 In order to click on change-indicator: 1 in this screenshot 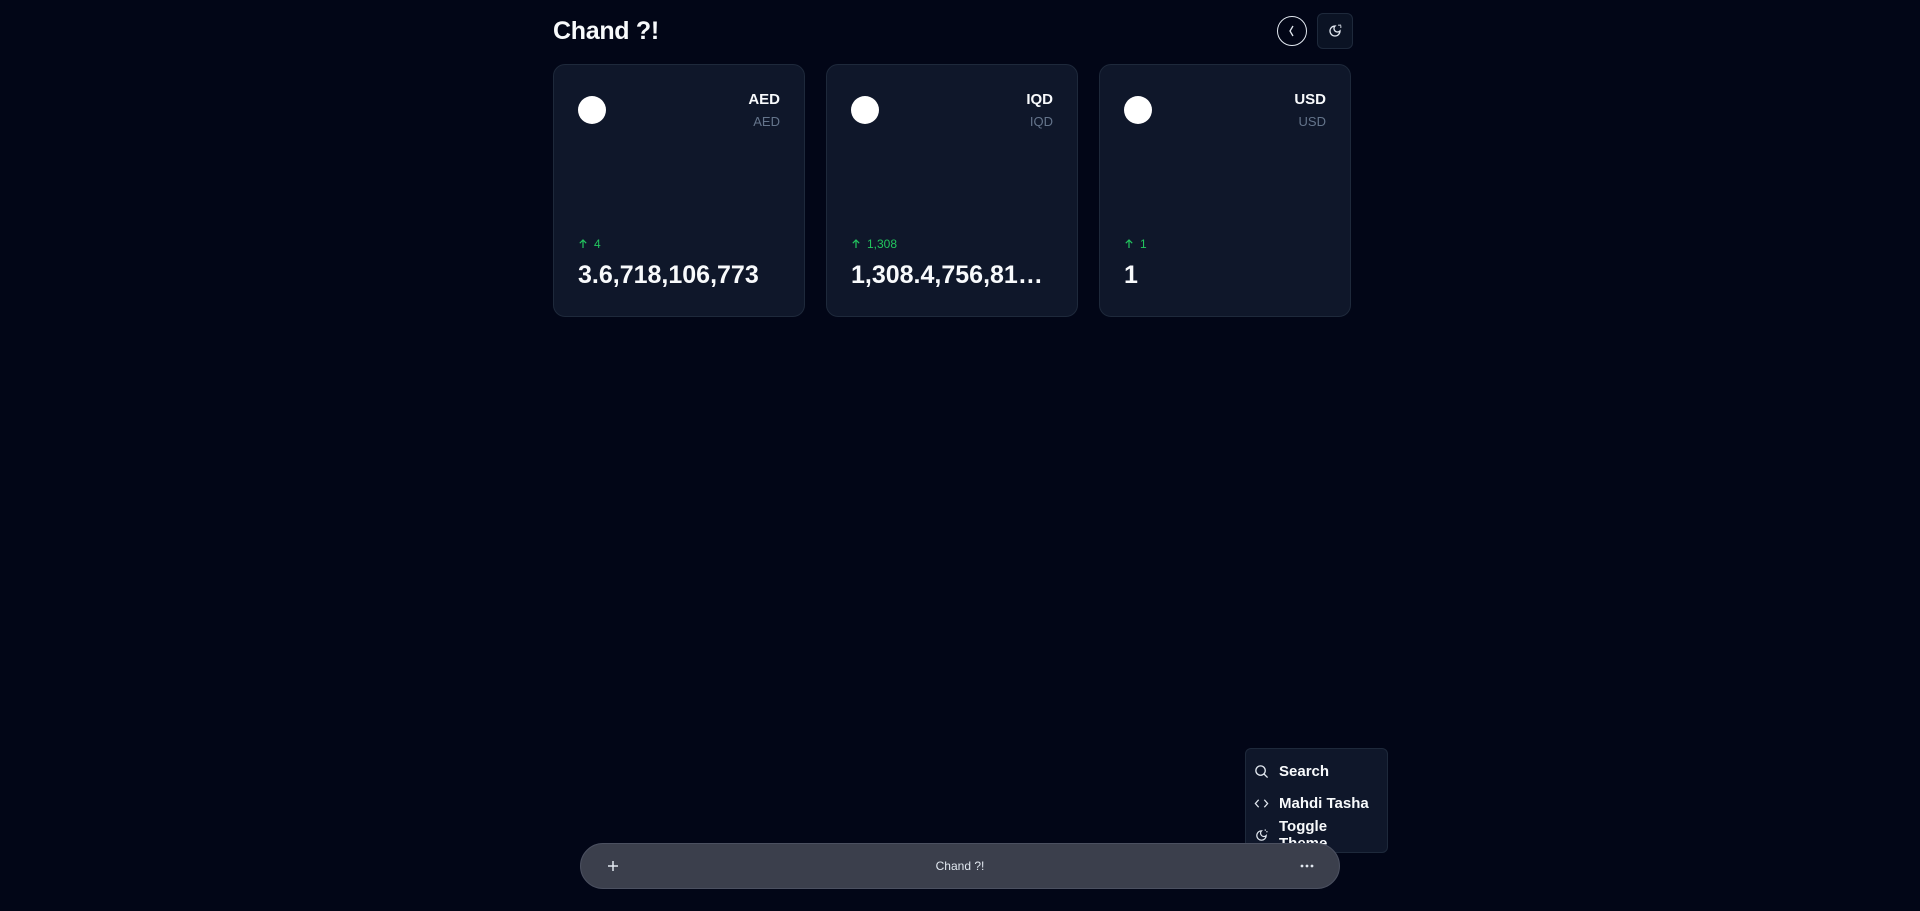, I will do `click(1135, 244)`.